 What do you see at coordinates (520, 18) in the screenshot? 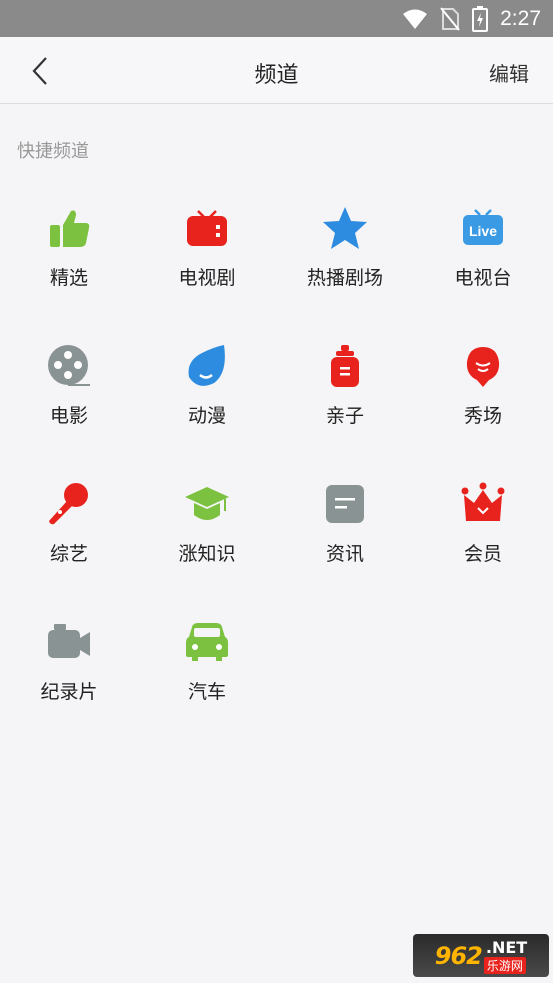
I see `status-time: 2:27` at bounding box center [520, 18].